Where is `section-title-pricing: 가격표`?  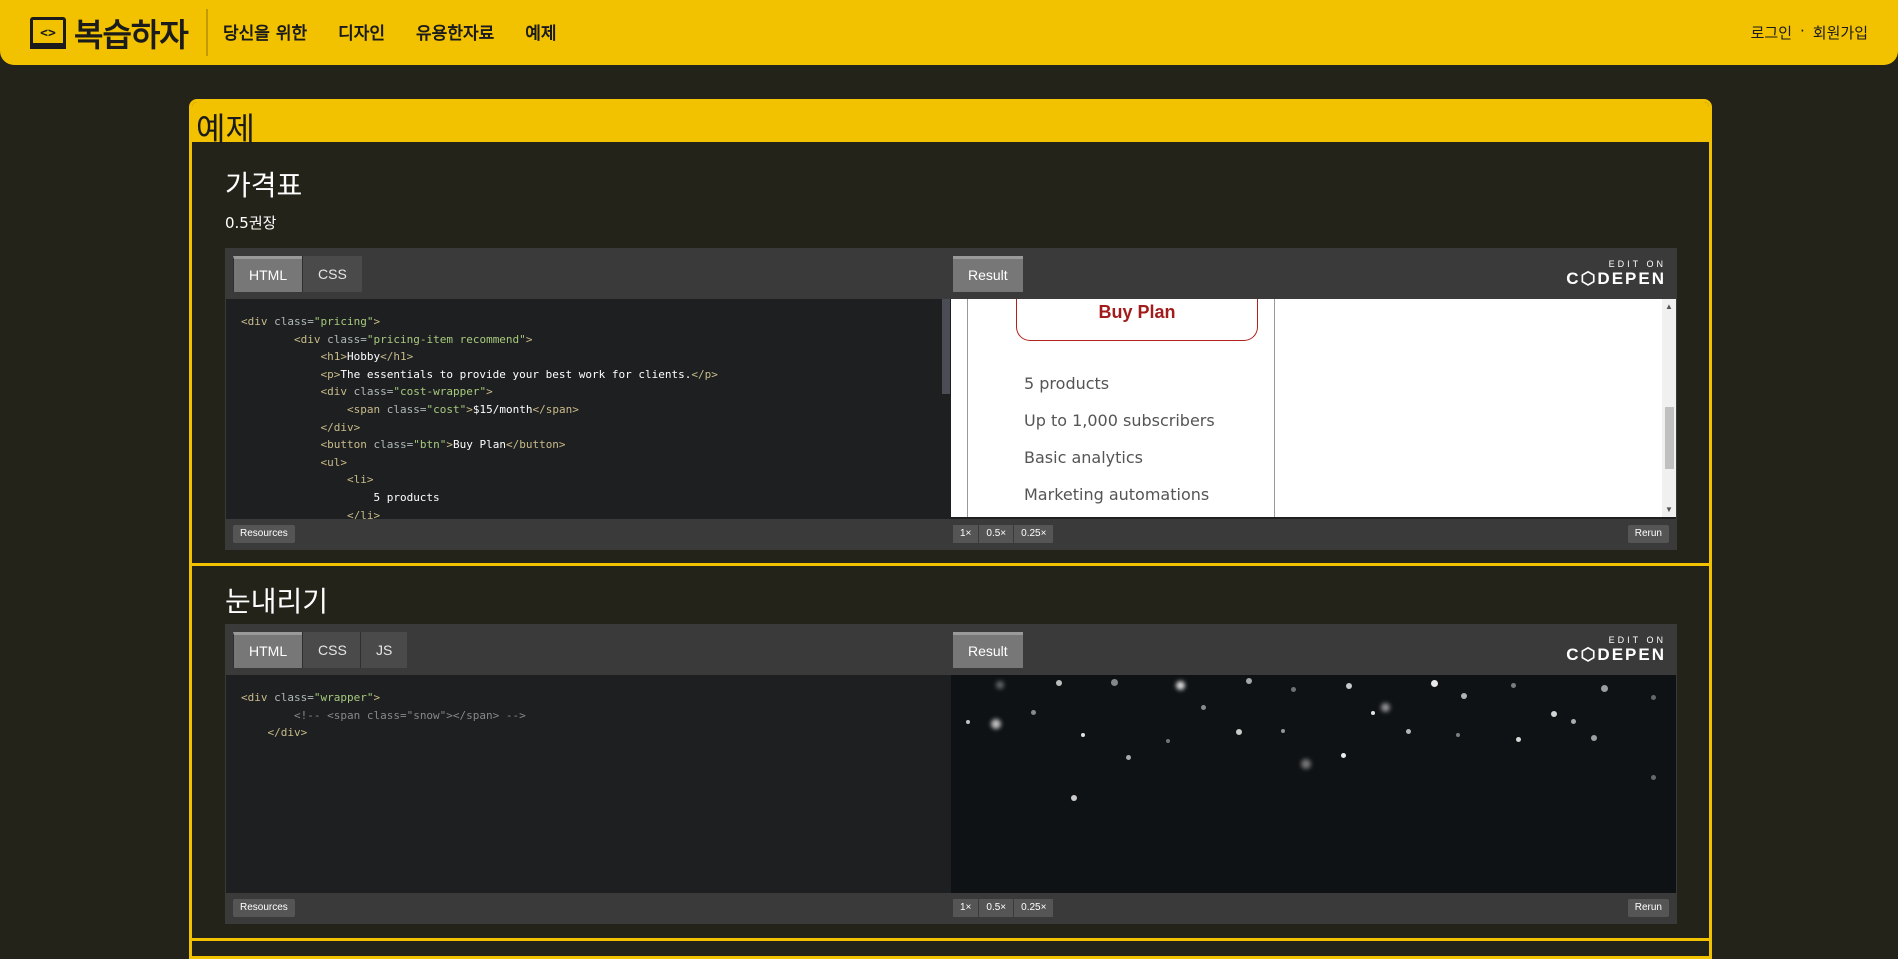
section-title-pricing: 가격표 is located at coordinates (264, 185).